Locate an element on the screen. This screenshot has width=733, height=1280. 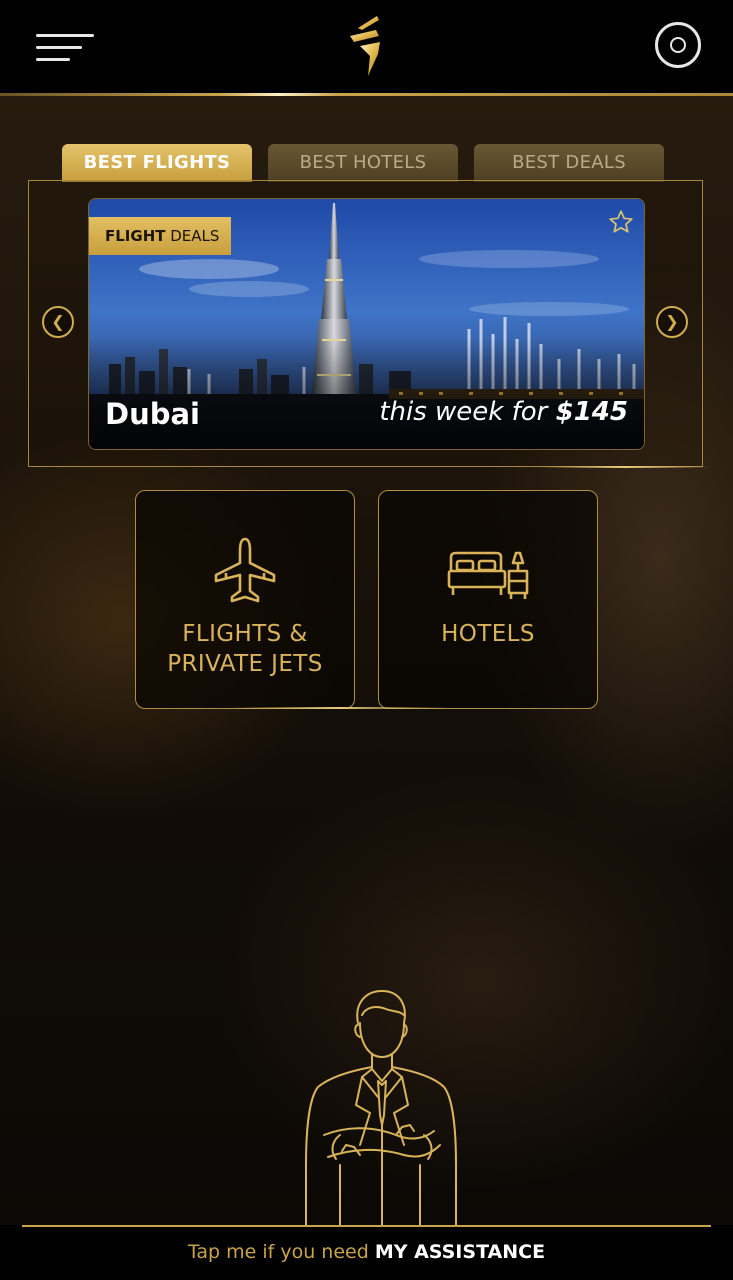
flight-deals-badge: FLIGHT DEALS is located at coordinates (160, 236).